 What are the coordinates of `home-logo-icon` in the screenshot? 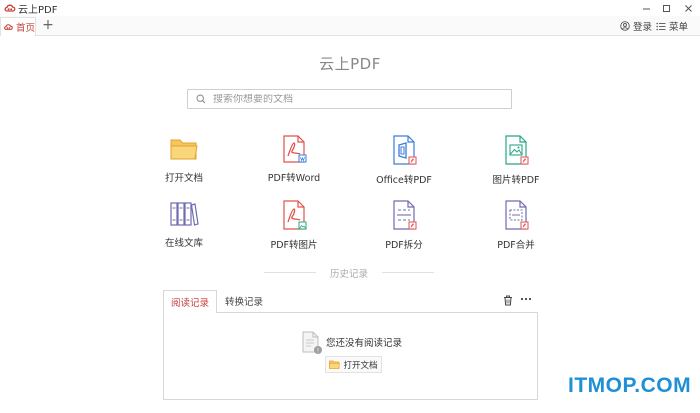 It's located at (8, 27).